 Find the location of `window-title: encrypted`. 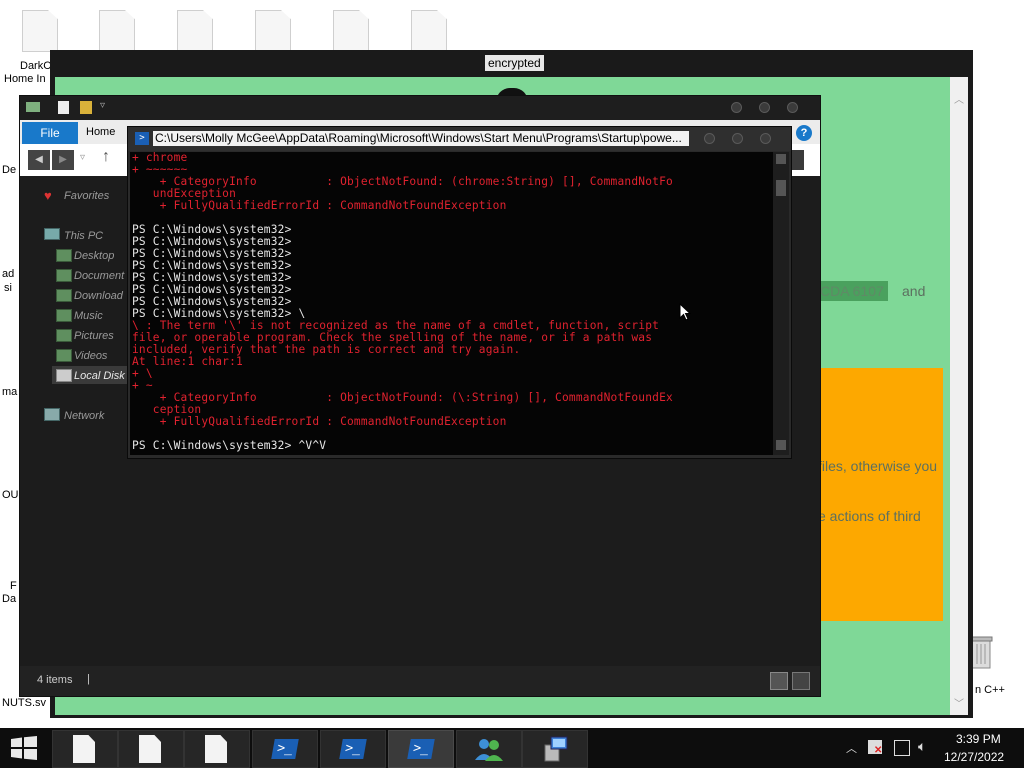

window-title: encrypted is located at coordinates (514, 63).